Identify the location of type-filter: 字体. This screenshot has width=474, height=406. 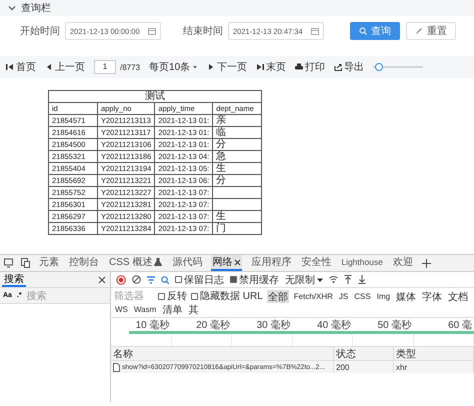
(432, 296).